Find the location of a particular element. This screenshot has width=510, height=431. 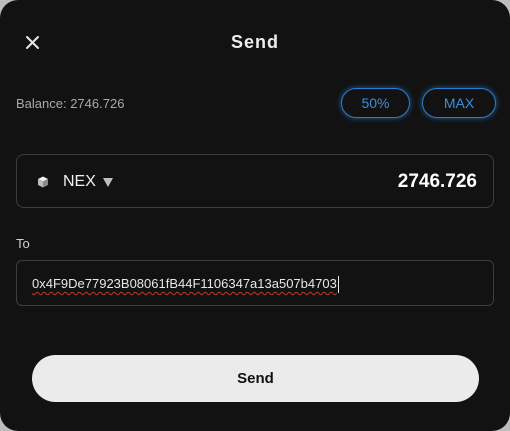

cube-icon is located at coordinates (43, 182).